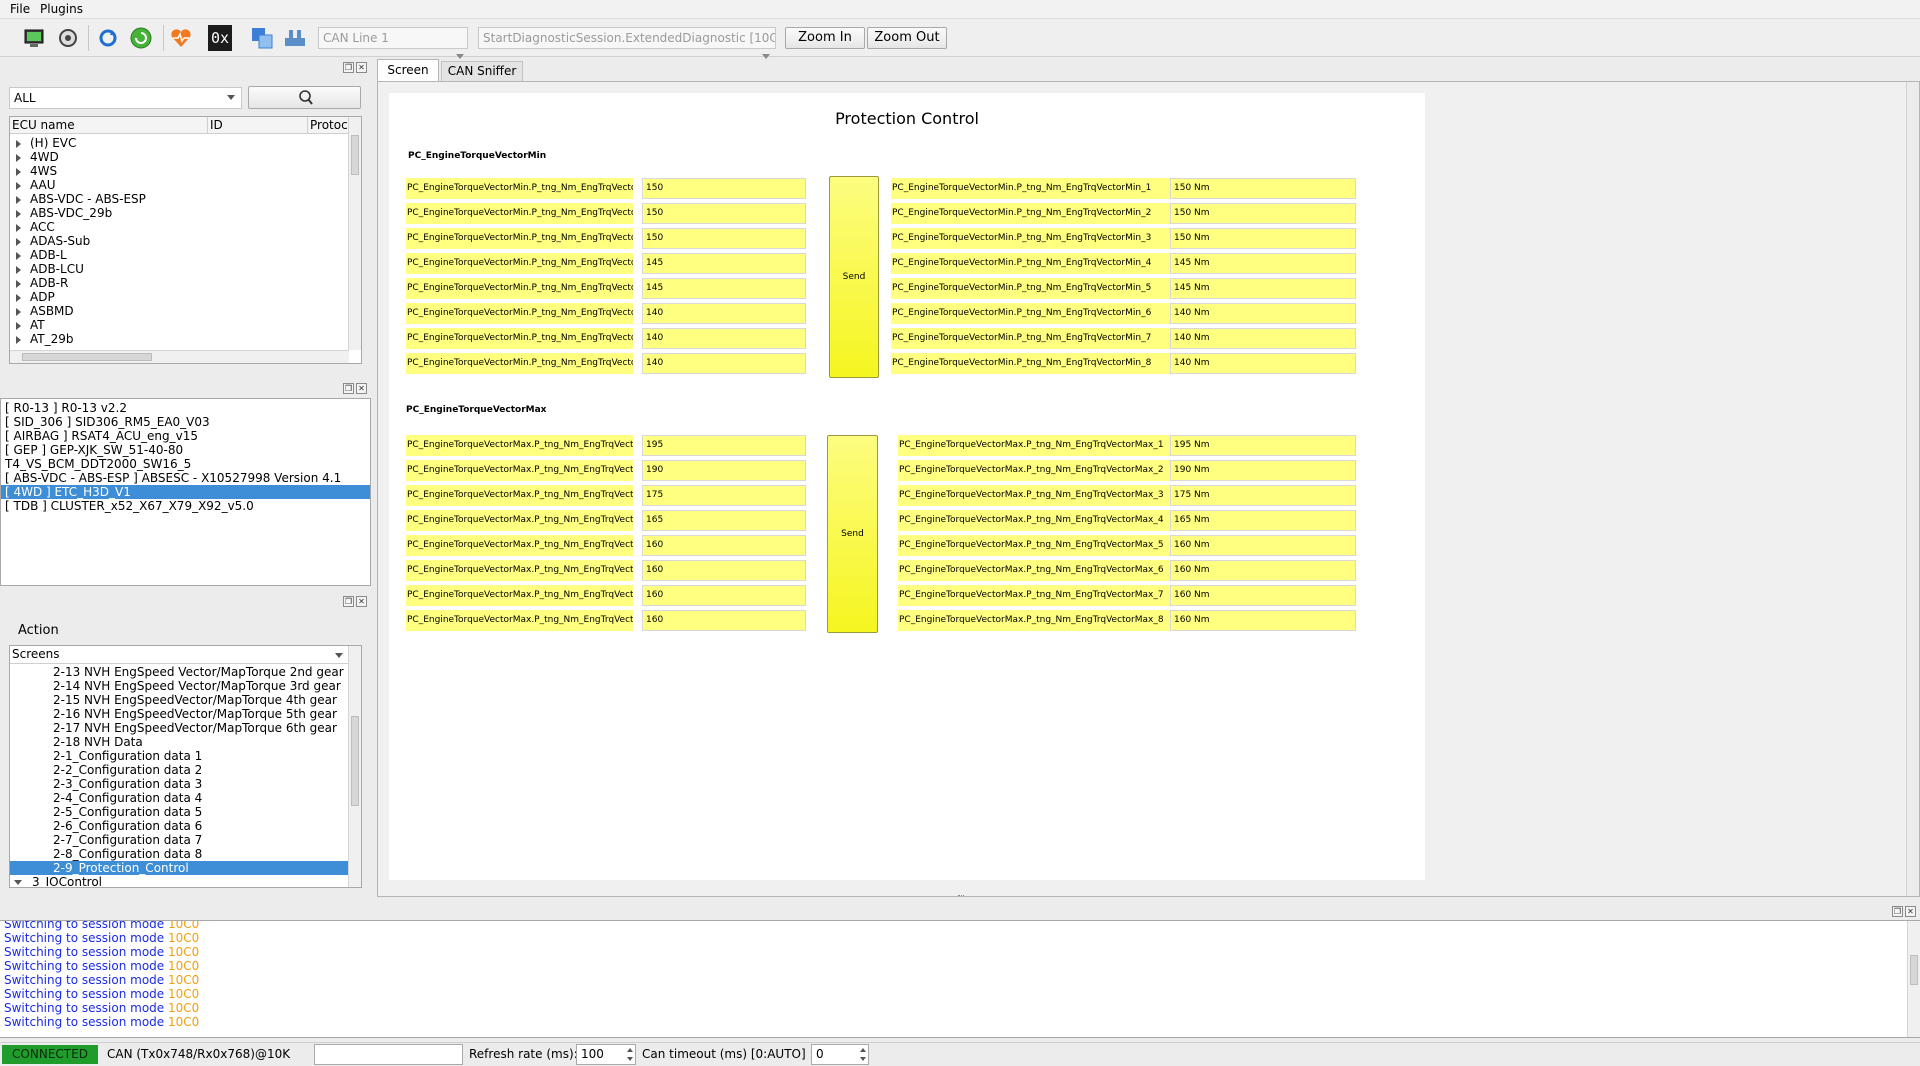  I want to click on ecu-tree-item: ASBMD, so click(45, 311).